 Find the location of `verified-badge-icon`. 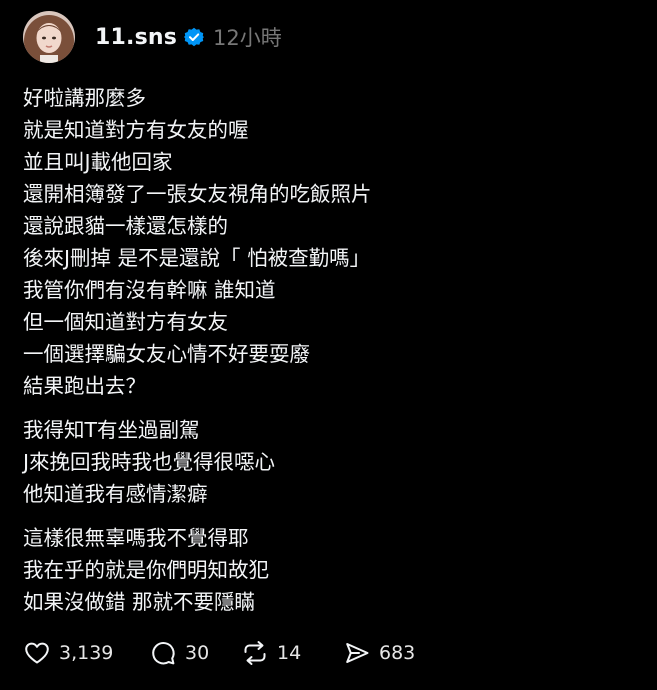

verified-badge-icon is located at coordinates (194, 37).